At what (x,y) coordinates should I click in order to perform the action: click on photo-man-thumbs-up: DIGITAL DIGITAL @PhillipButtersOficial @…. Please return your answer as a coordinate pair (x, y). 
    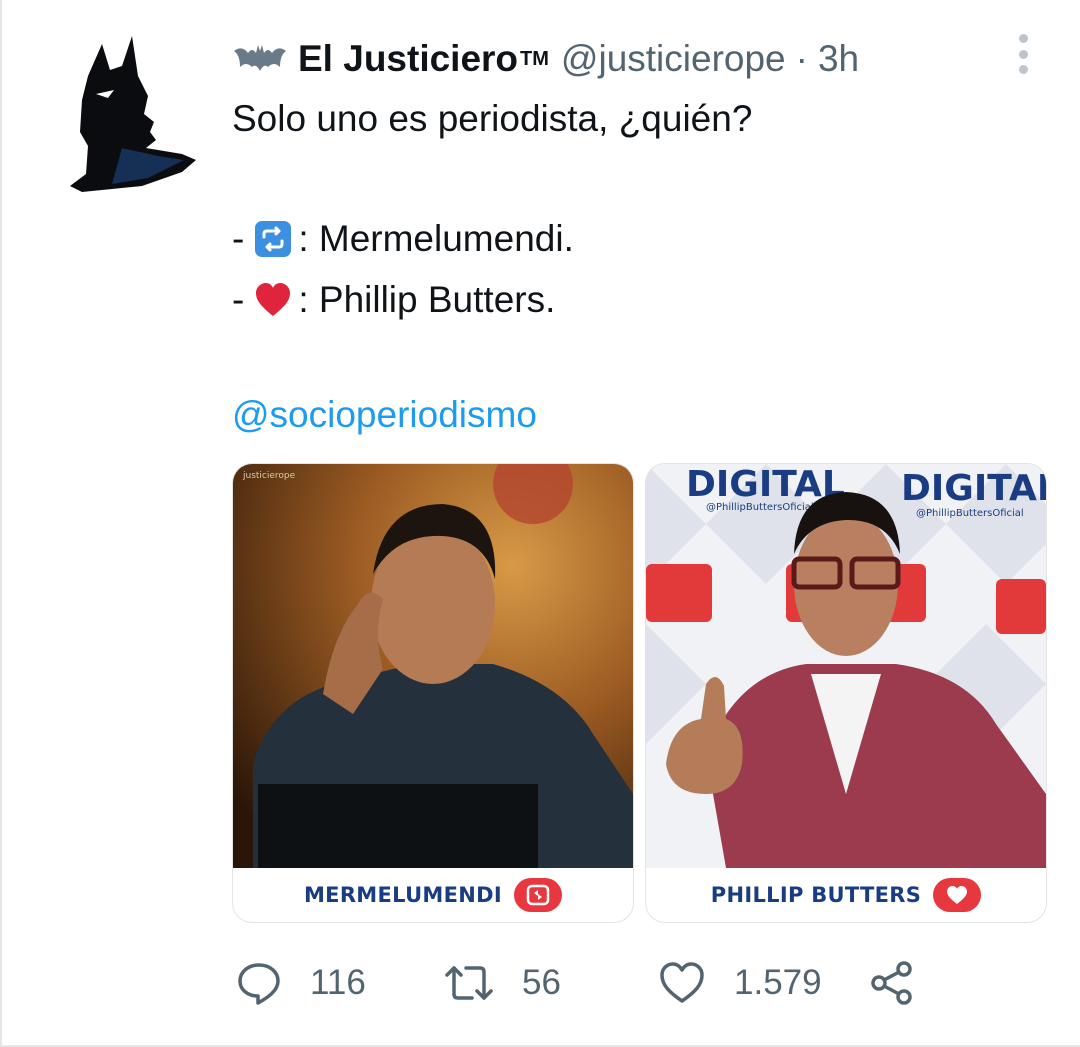
    Looking at the image, I should click on (846, 666).